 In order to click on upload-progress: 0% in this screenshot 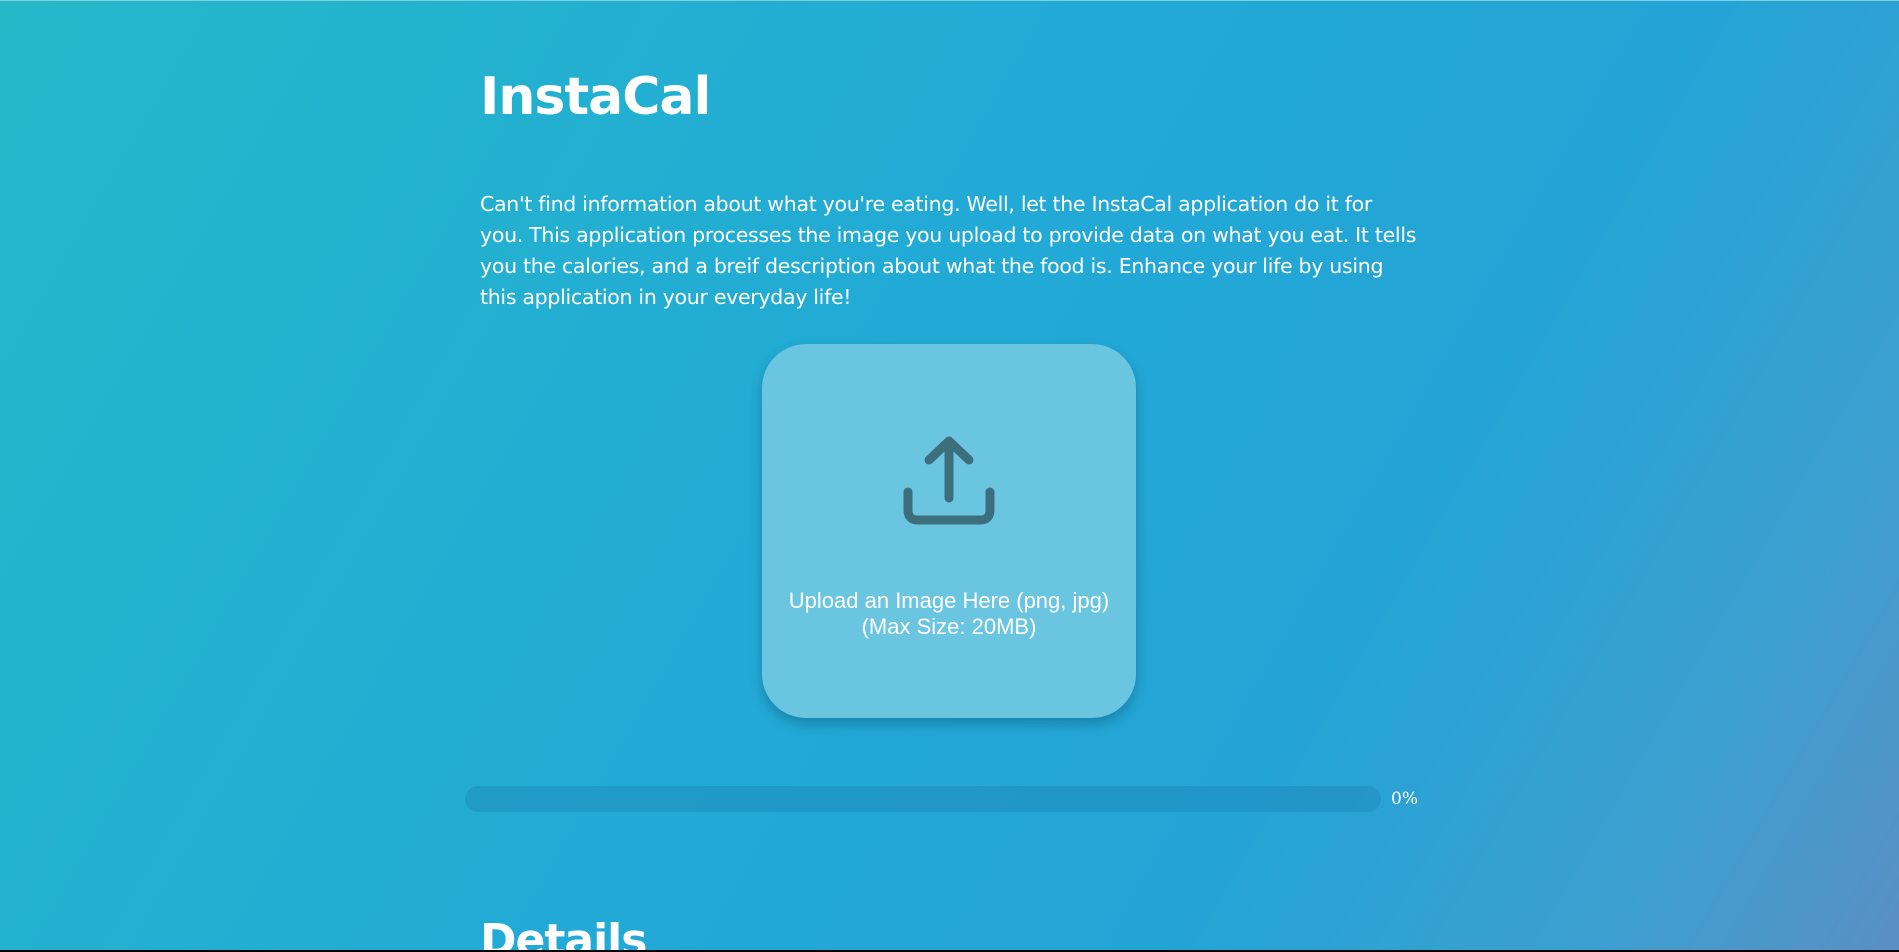, I will do `click(945, 799)`.